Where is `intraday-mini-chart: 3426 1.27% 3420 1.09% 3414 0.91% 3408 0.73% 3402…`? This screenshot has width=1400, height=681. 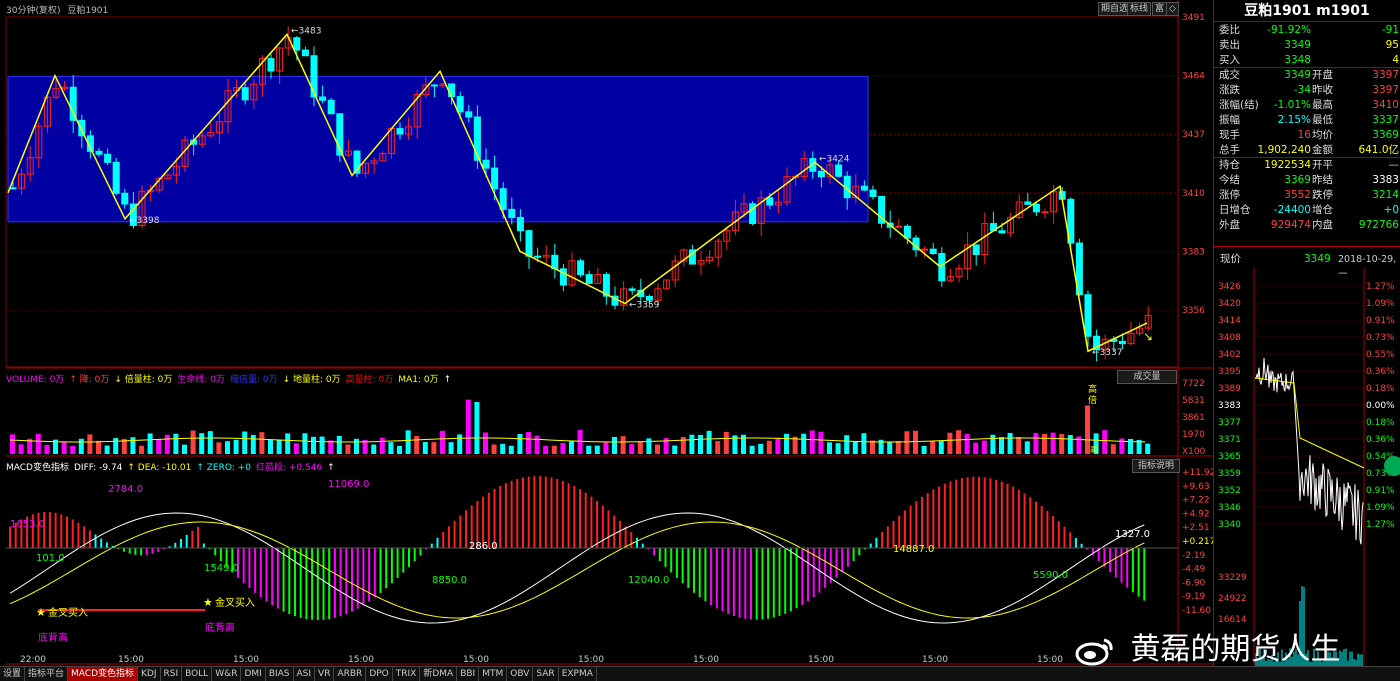
intraday-mini-chart: 3426 1.27% 3420 1.09% 3414 0.91% 3408 0.73% 3402… is located at coordinates (1307, 467).